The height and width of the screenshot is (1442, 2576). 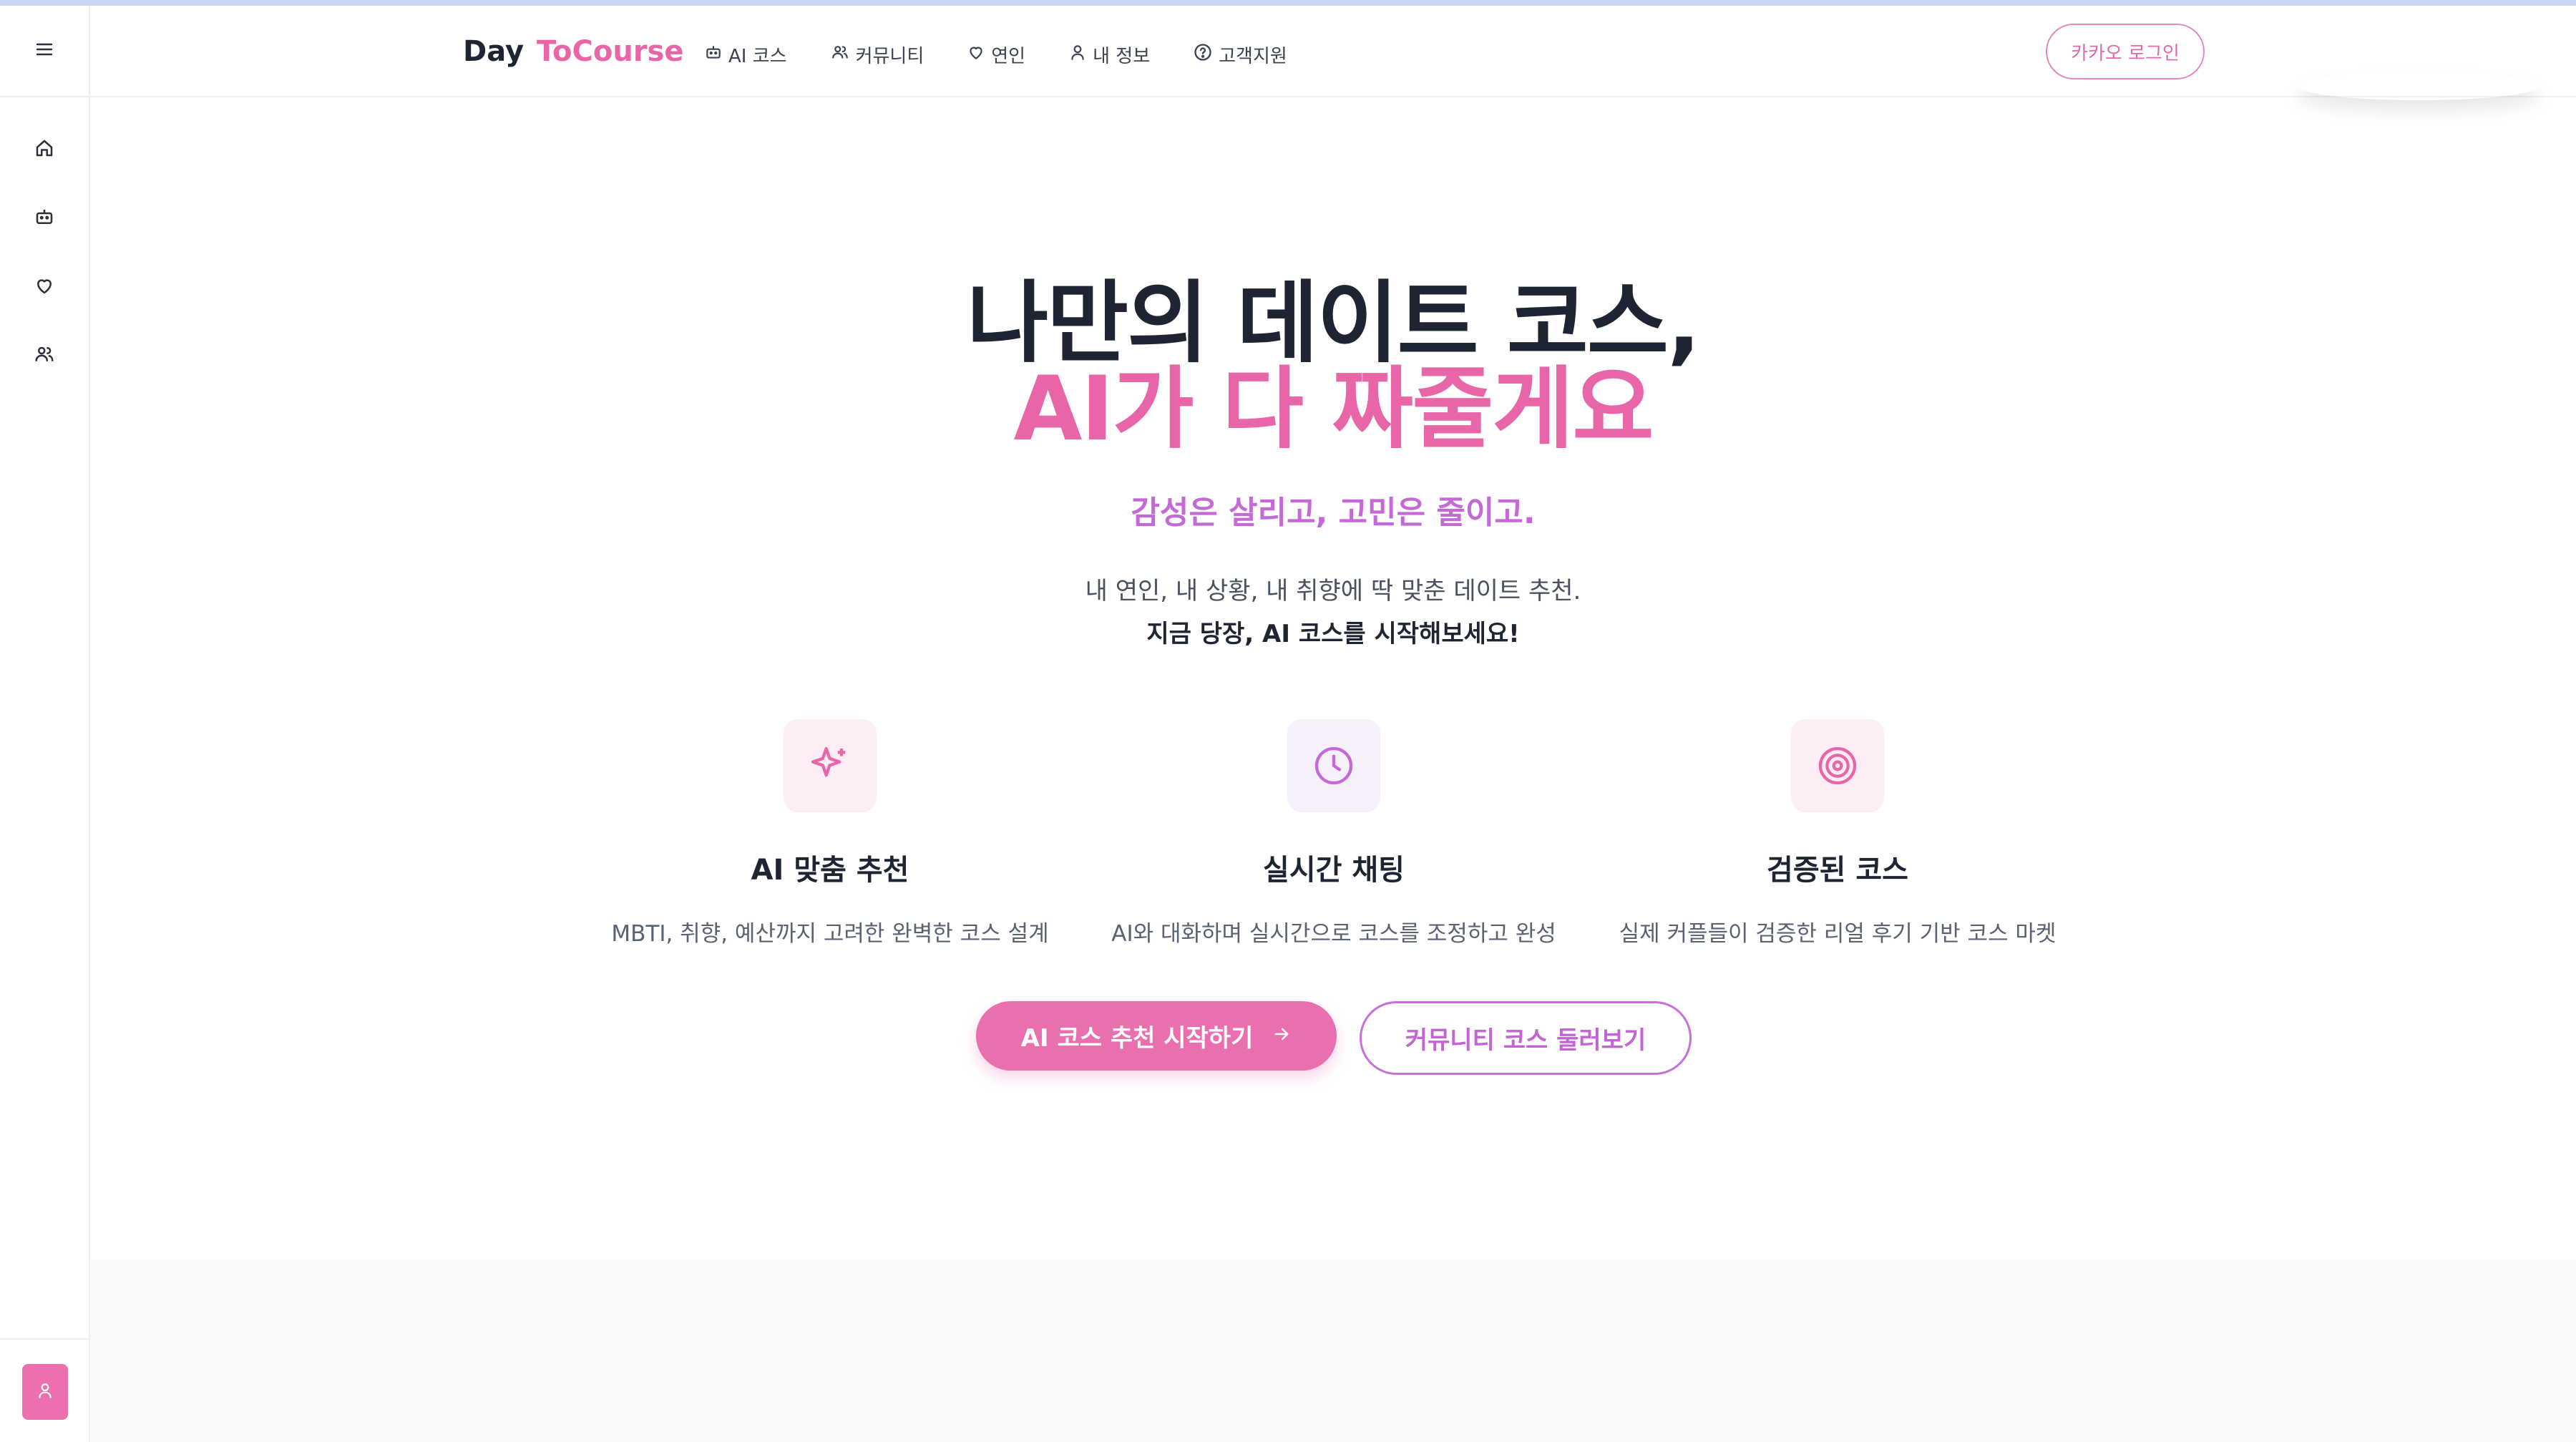 What do you see at coordinates (2125, 52) in the screenshot?
I see `kakao-login-button: 카카오 로그인` at bounding box center [2125, 52].